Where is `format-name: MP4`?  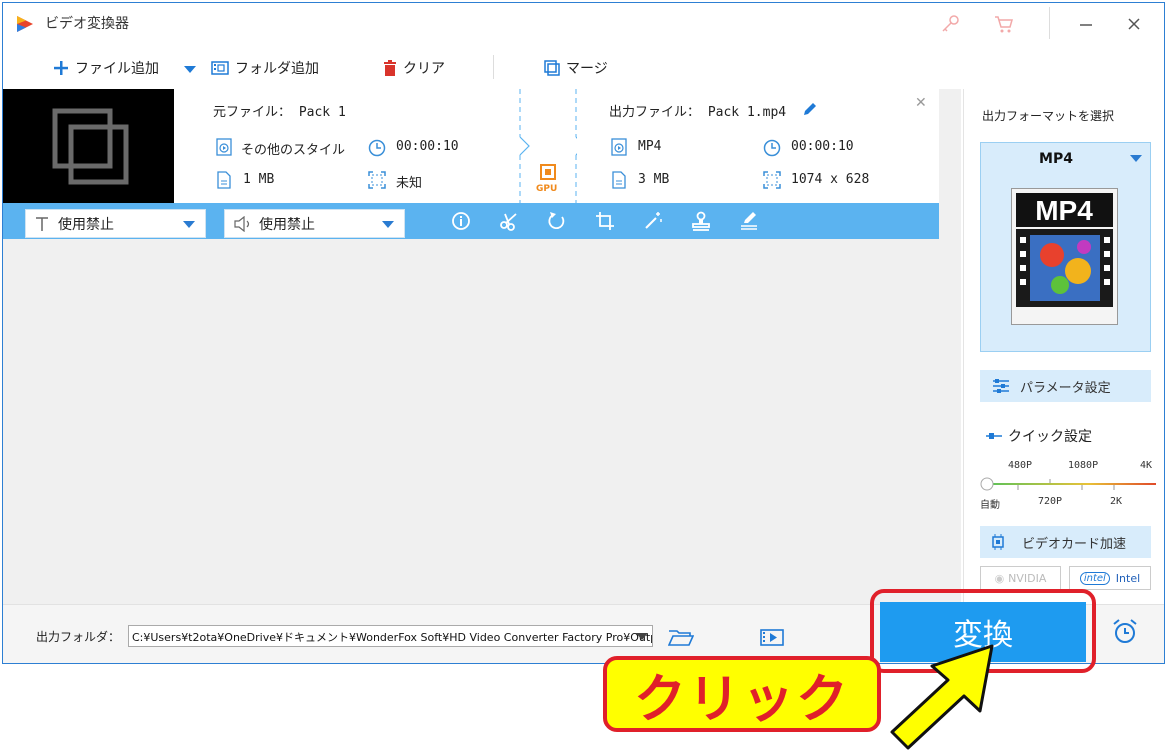
format-name: MP4 is located at coordinates (1056, 159).